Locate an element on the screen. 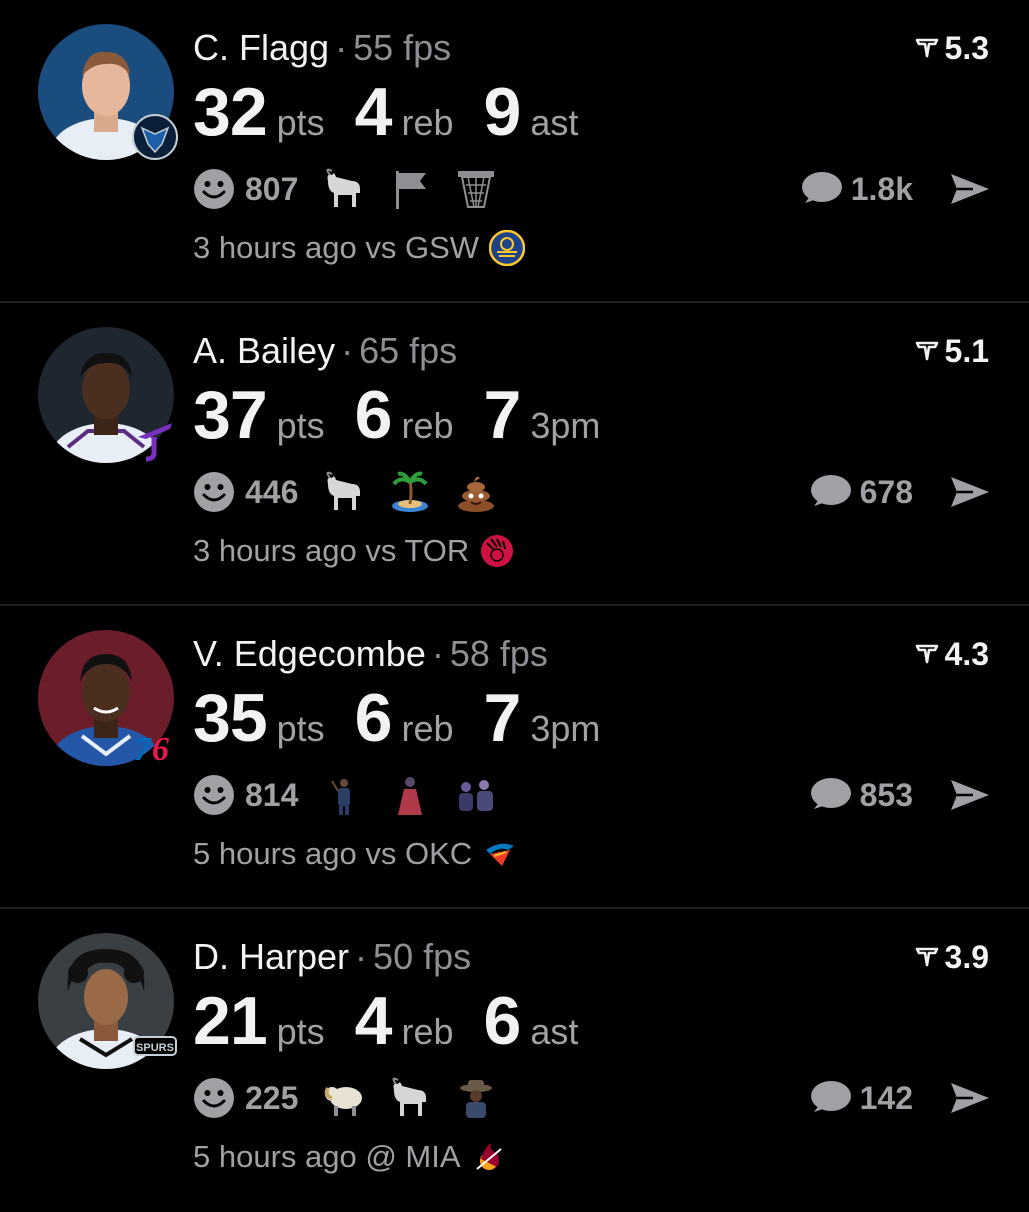 This screenshot has height=1212, width=1029. reactions: 446 is located at coordinates (356, 492).